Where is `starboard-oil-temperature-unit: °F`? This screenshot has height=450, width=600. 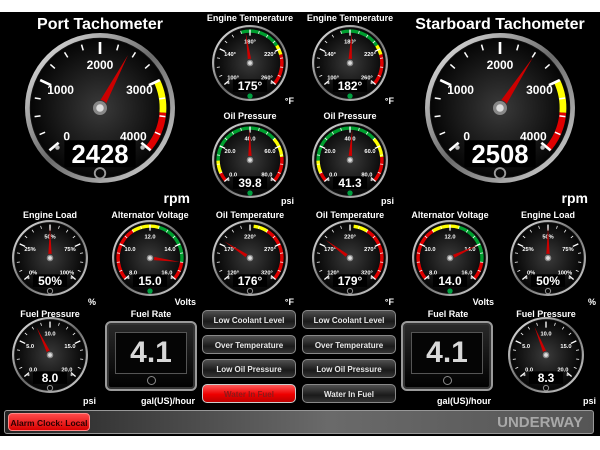
starboard-oil-temperature-unit: °F is located at coordinates (389, 302).